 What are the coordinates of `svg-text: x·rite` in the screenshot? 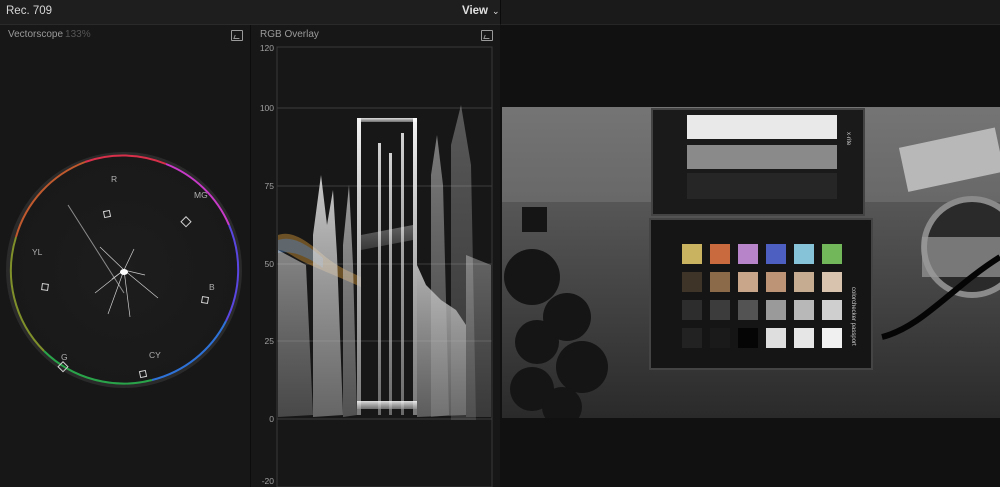 It's located at (848, 139).